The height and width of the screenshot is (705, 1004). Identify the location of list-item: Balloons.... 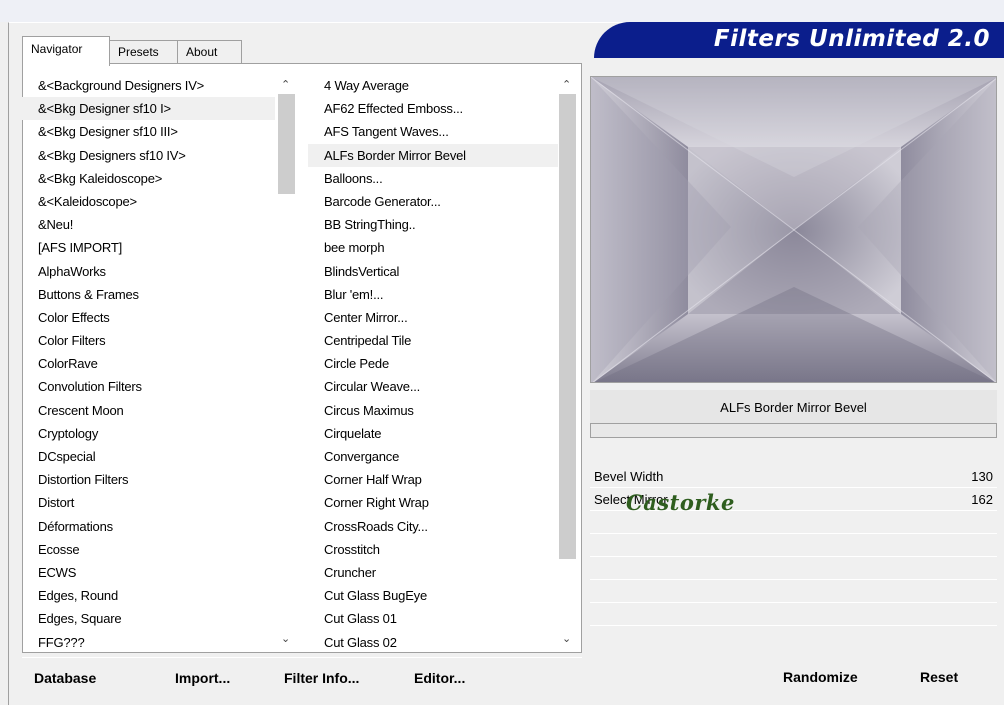
(433, 178).